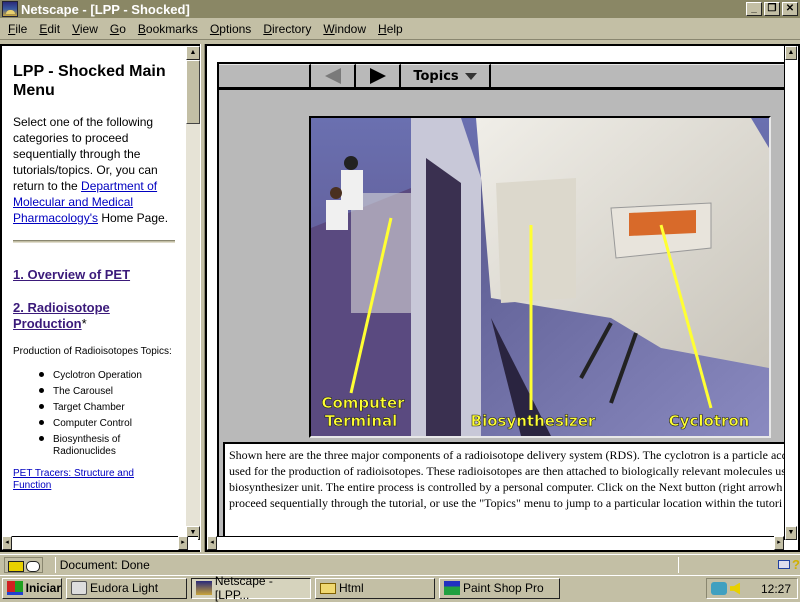 The width and height of the screenshot is (800, 602). What do you see at coordinates (784, 564) in the screenshot?
I see `mail-icon` at bounding box center [784, 564].